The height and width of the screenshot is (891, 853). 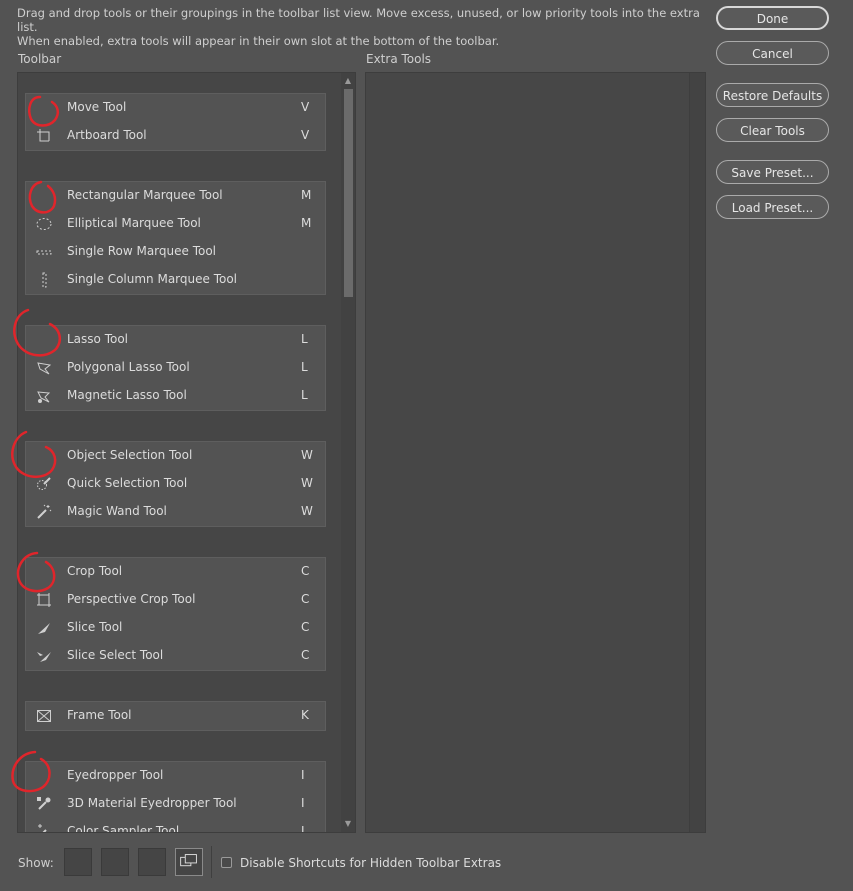 I want to click on tool-label: Perspective Crop Tool, so click(x=131, y=599).